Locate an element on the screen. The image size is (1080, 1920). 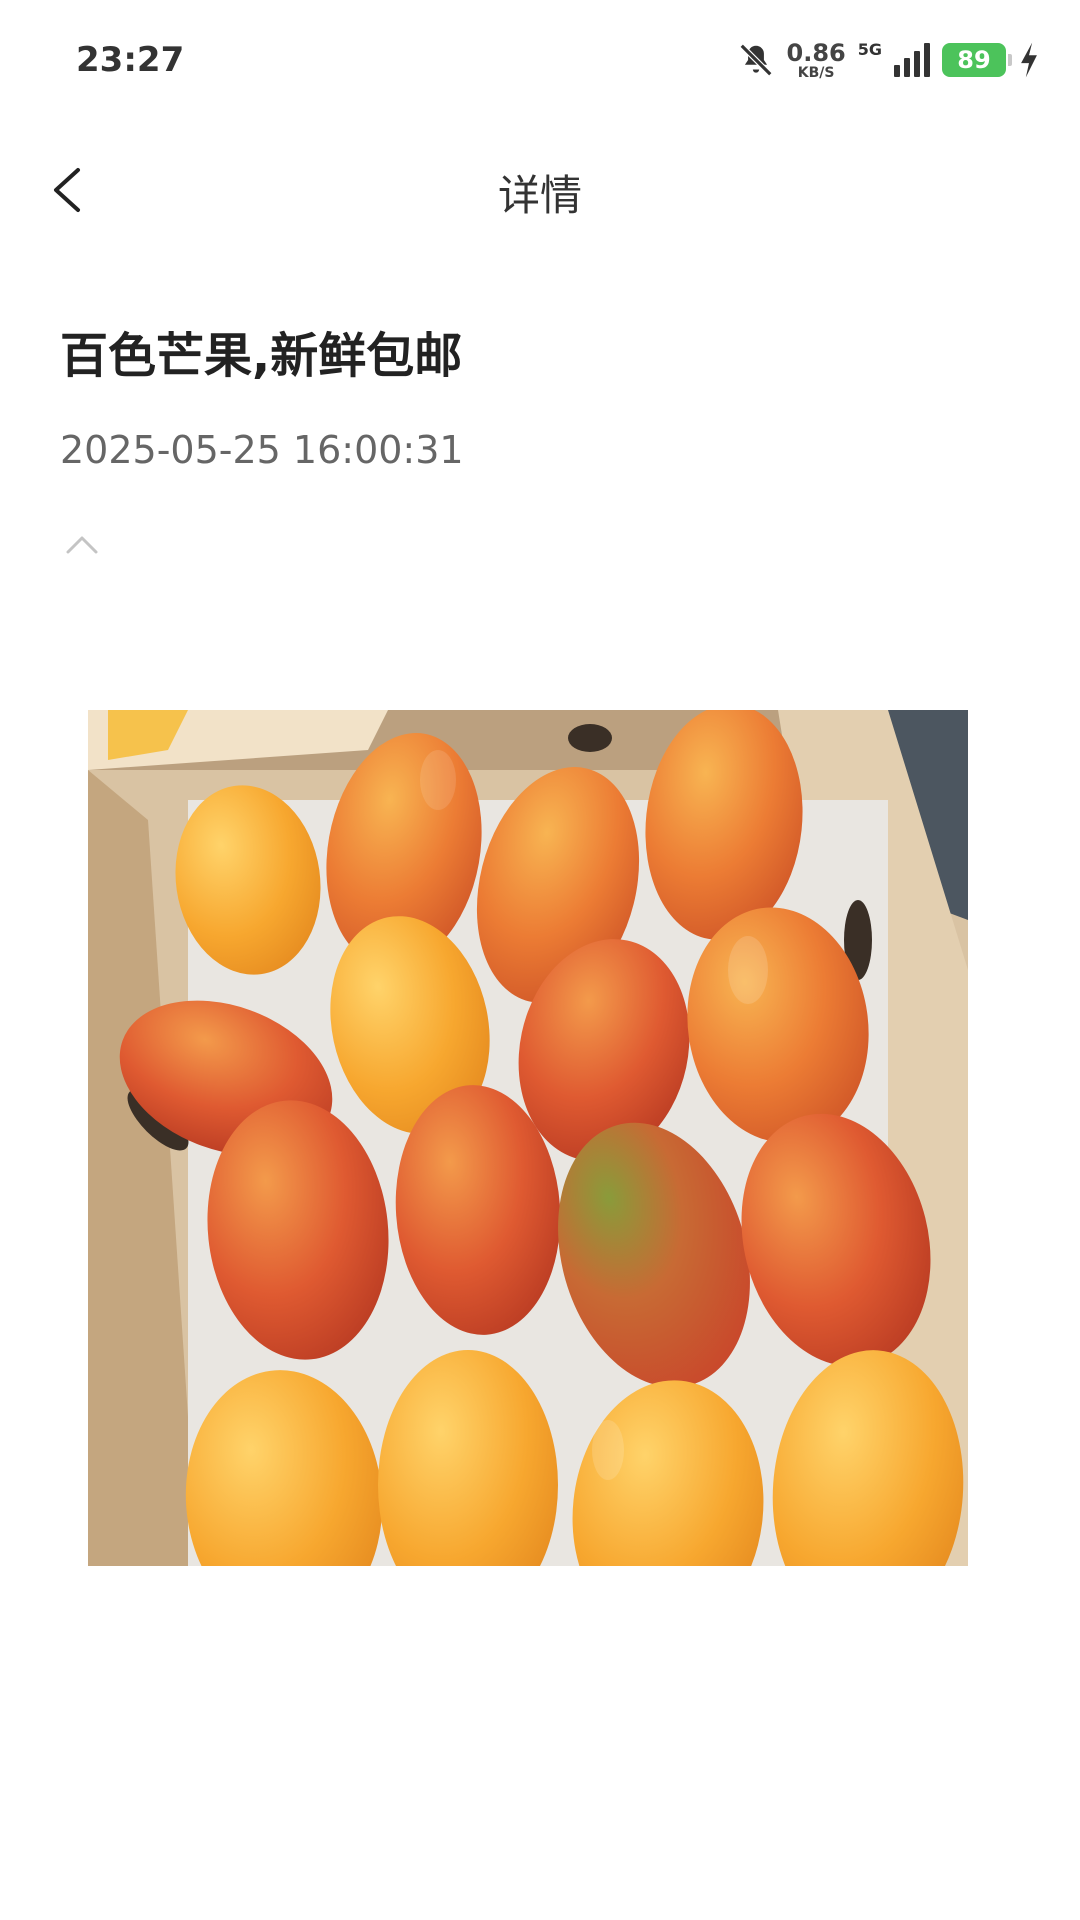
battery-level: 89 is located at coordinates (974, 60).